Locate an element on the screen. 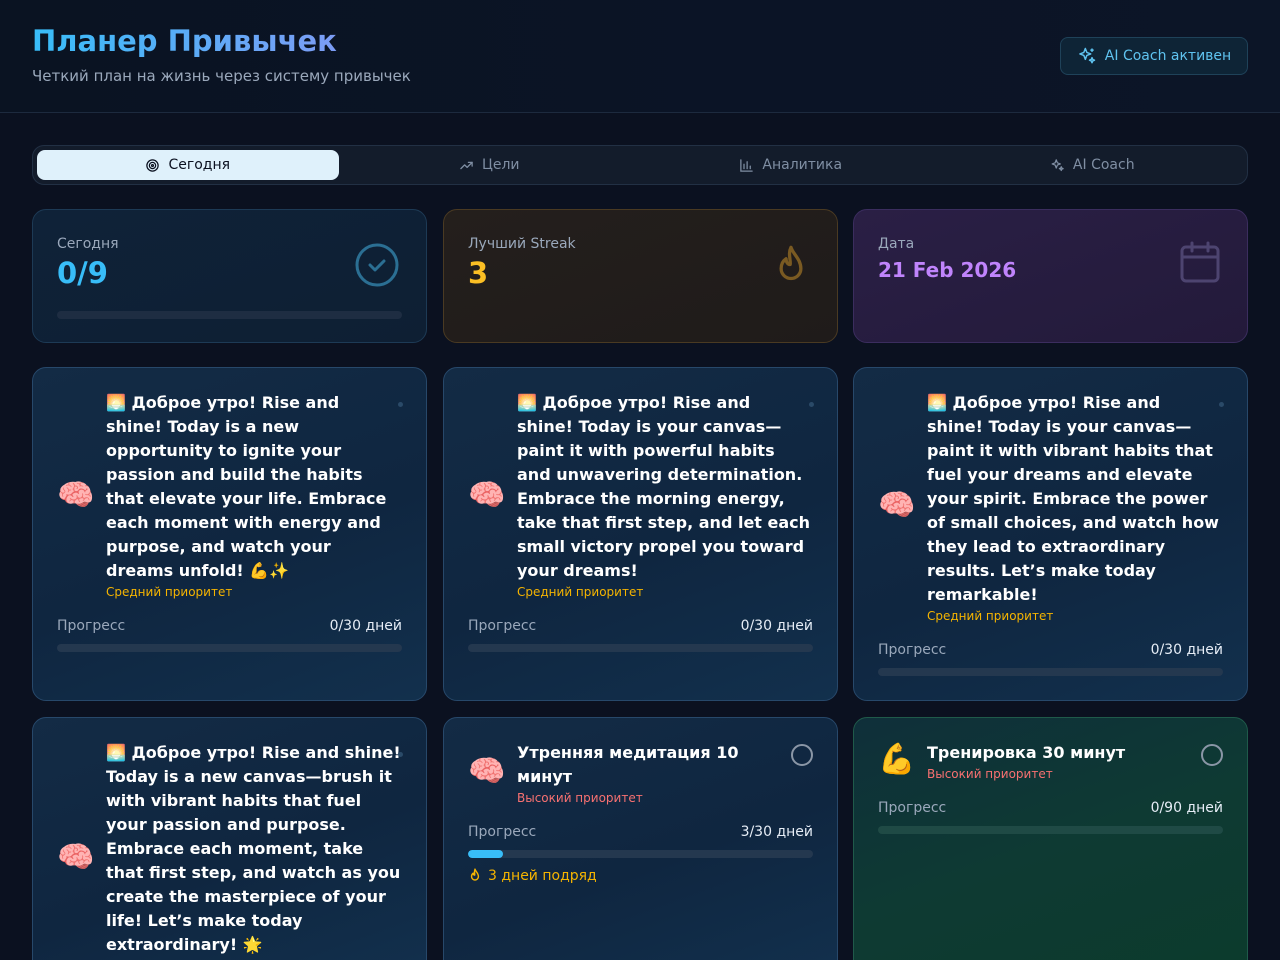  stat-card-date: Дата 21 Feb 2026 is located at coordinates (1050, 276).